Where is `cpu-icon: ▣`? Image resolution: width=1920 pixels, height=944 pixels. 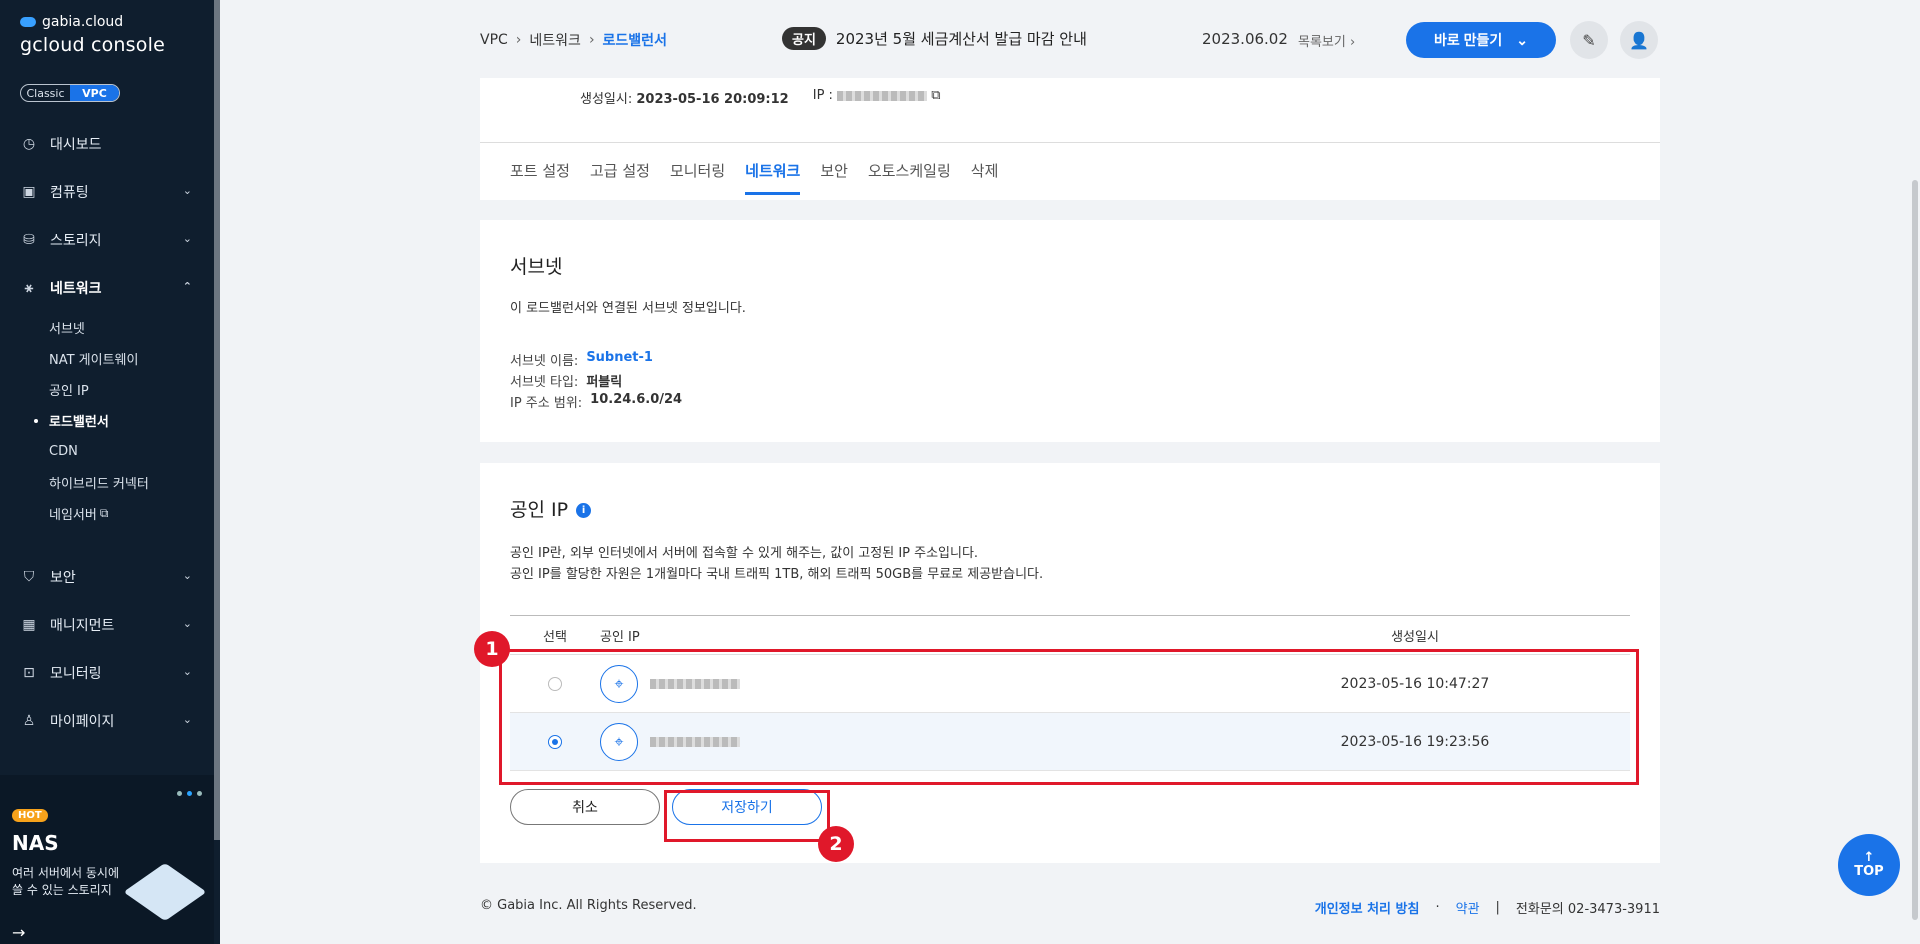 cpu-icon: ▣ is located at coordinates (29, 192).